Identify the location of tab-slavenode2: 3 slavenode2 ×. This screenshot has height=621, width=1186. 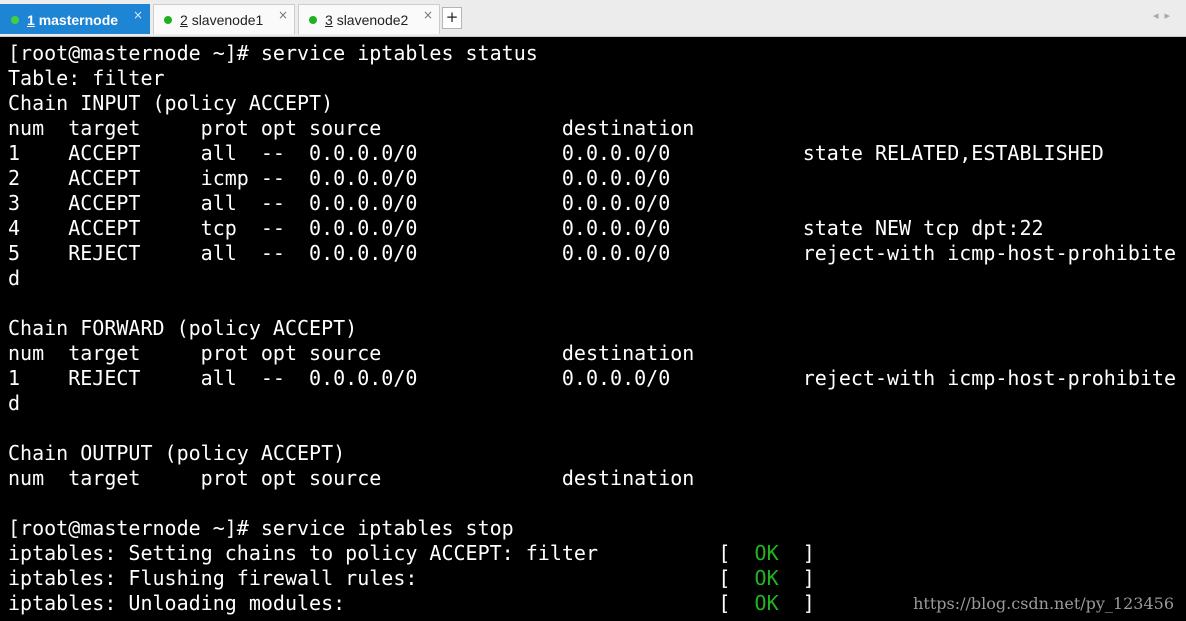
(369, 19).